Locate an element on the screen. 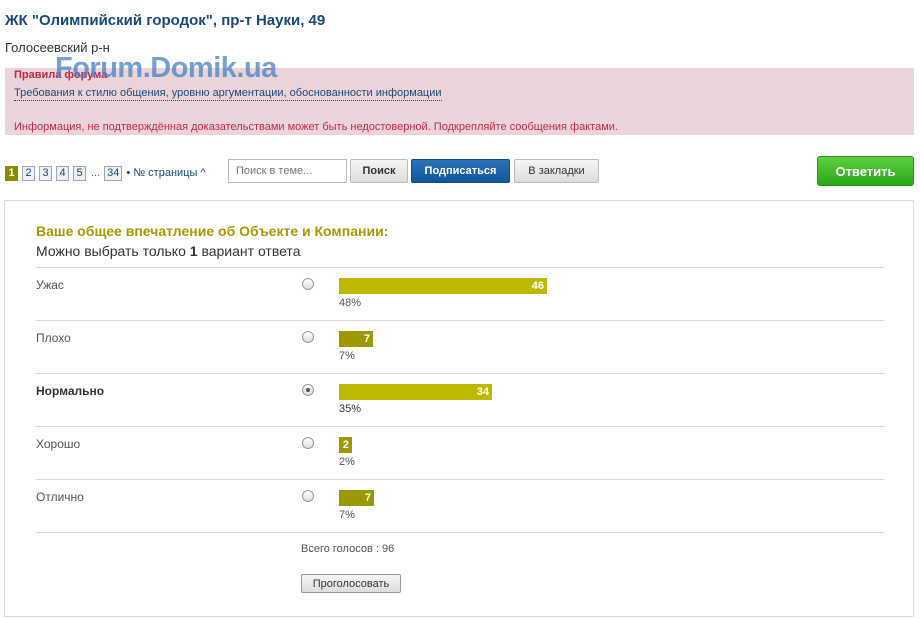 The image size is (920, 619). poll-option-label: Ужас is located at coordinates (50, 285).